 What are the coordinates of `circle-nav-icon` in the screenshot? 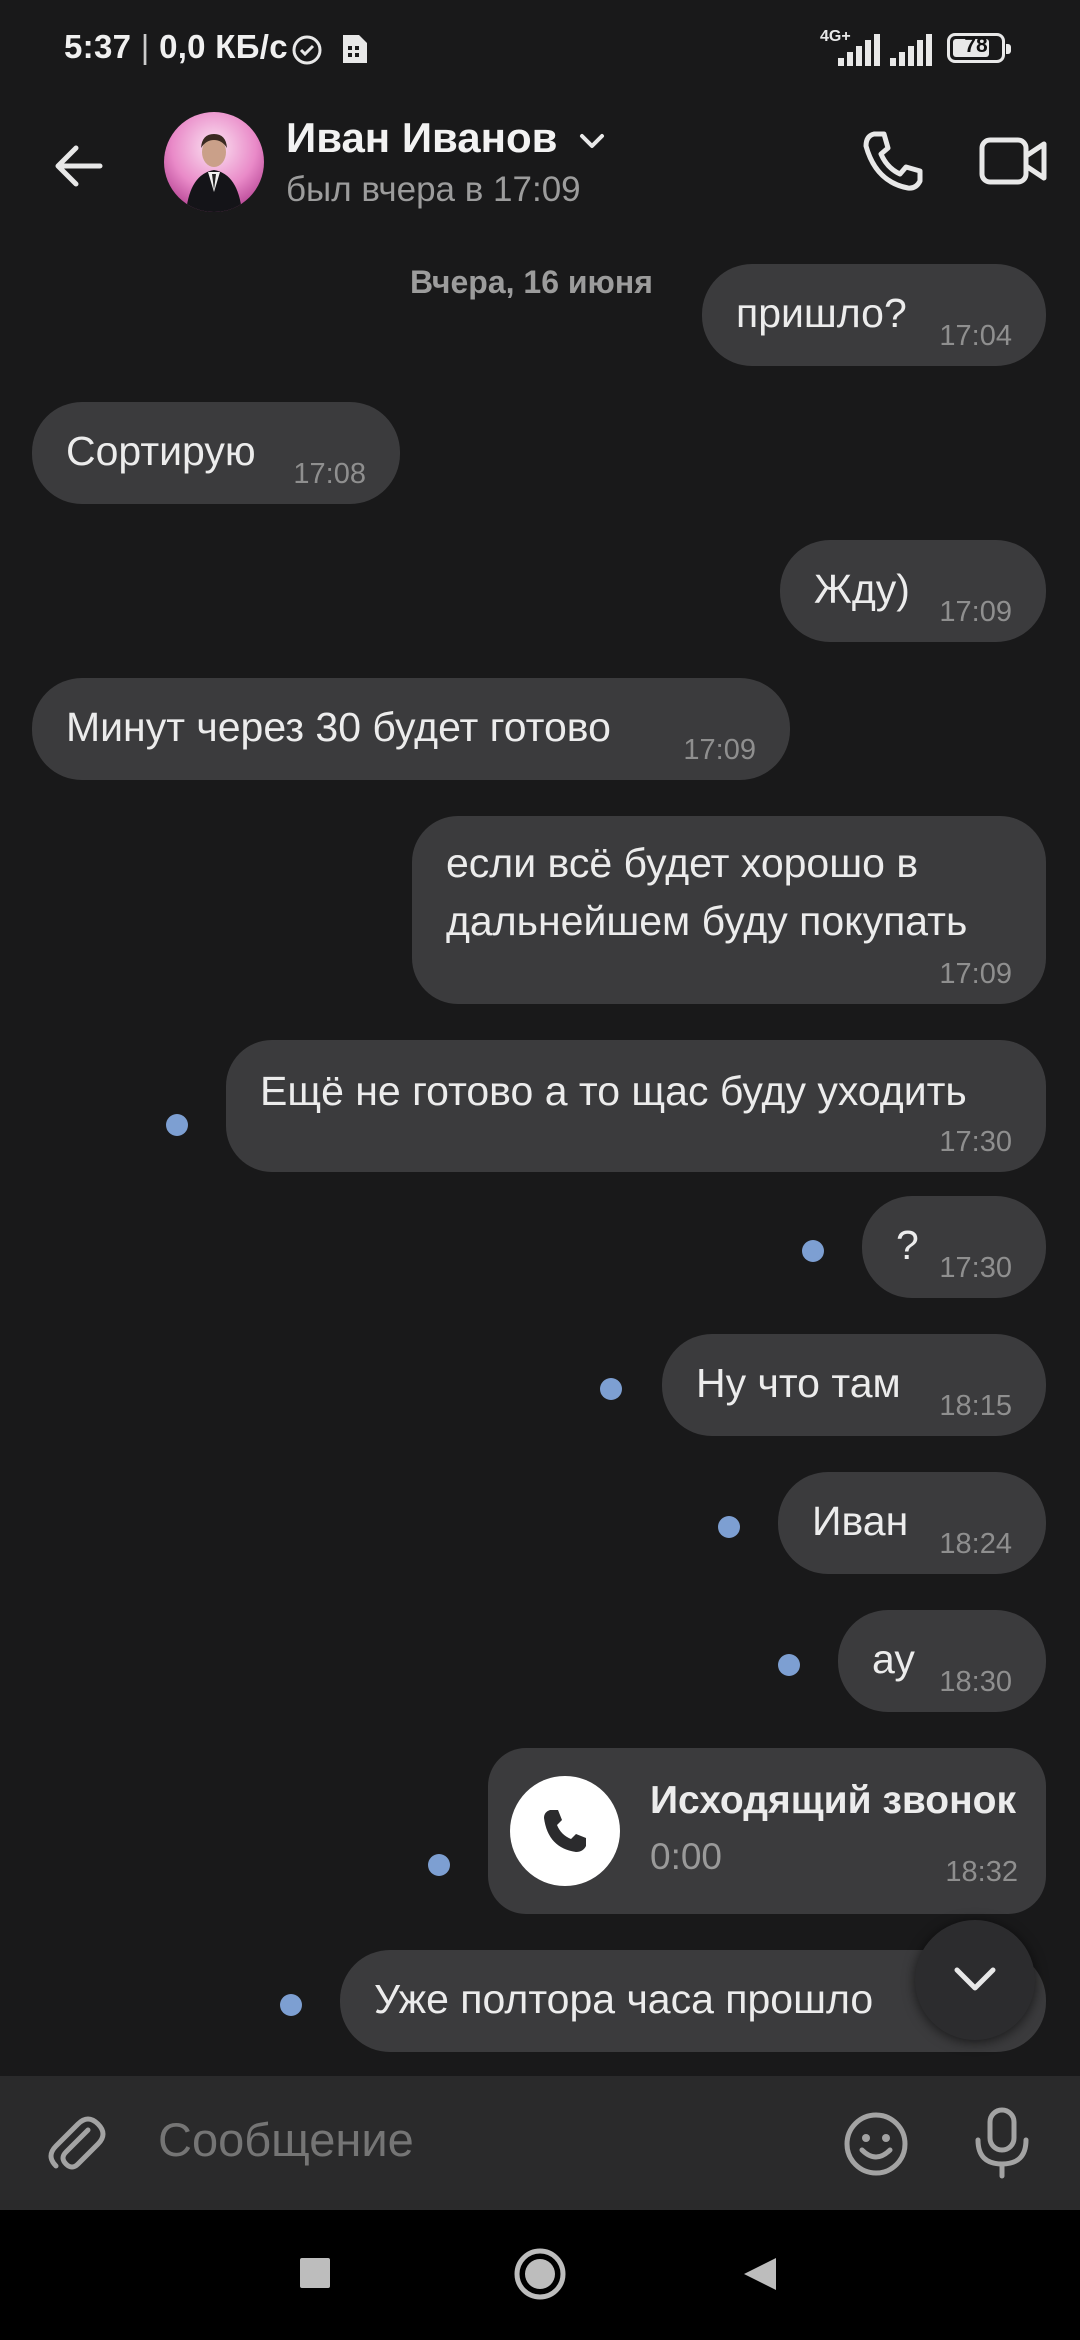 It's located at (540, 2274).